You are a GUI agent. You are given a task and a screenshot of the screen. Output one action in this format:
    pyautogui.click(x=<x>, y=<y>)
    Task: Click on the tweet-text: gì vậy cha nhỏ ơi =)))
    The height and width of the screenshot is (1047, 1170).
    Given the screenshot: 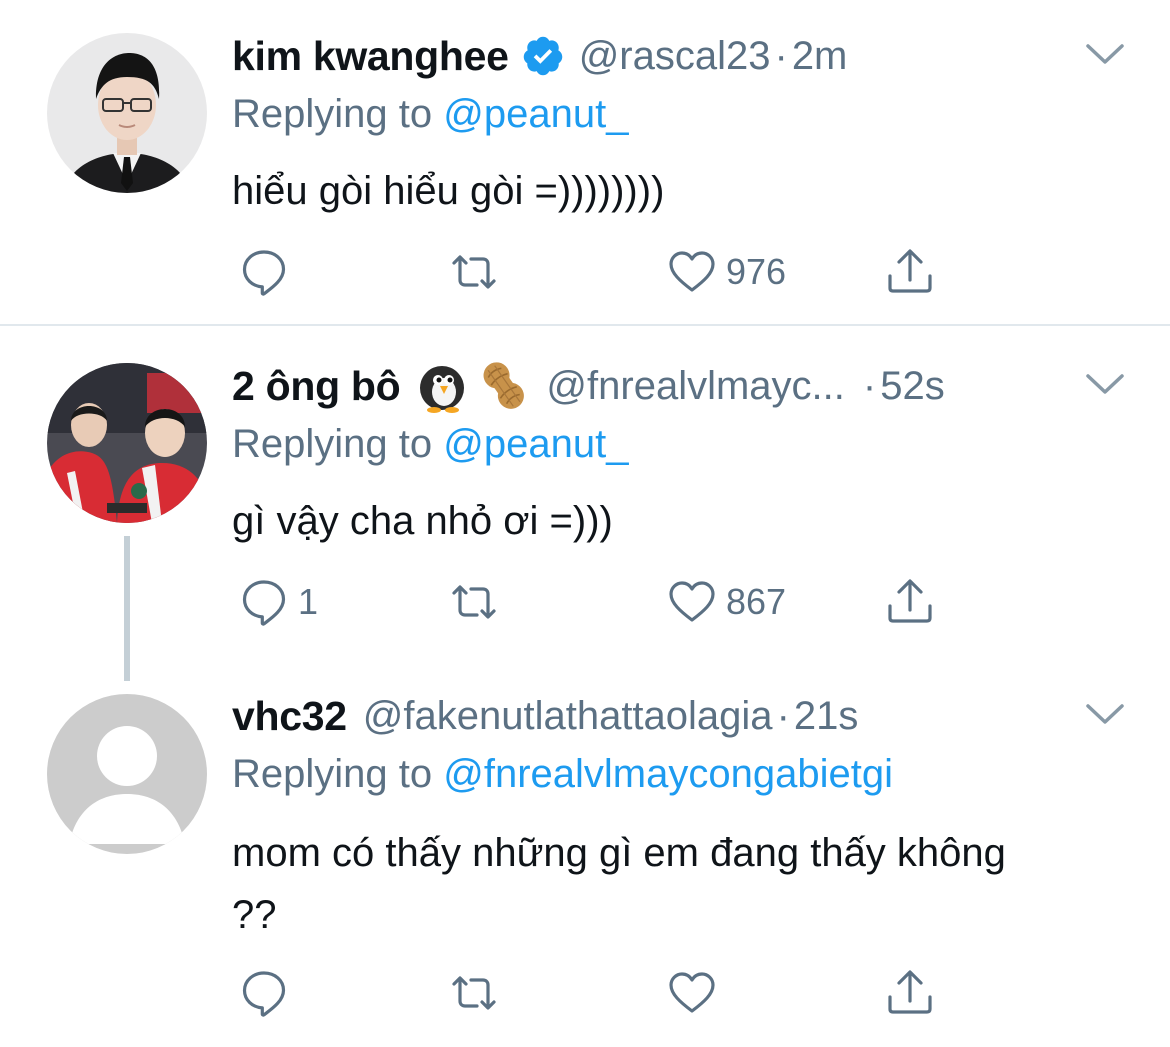 What is the action you would take?
    pyautogui.click(x=422, y=521)
    